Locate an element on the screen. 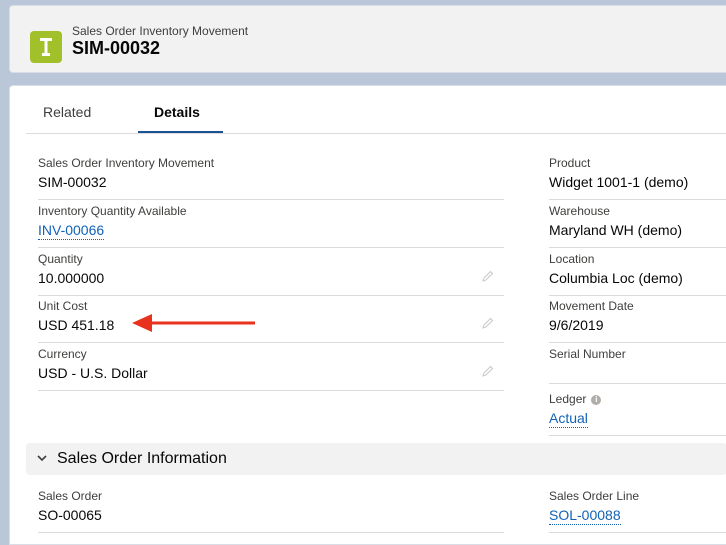 The height and width of the screenshot is (545, 726). ledger-label-wrap: Ledger i is located at coordinates (575, 399).